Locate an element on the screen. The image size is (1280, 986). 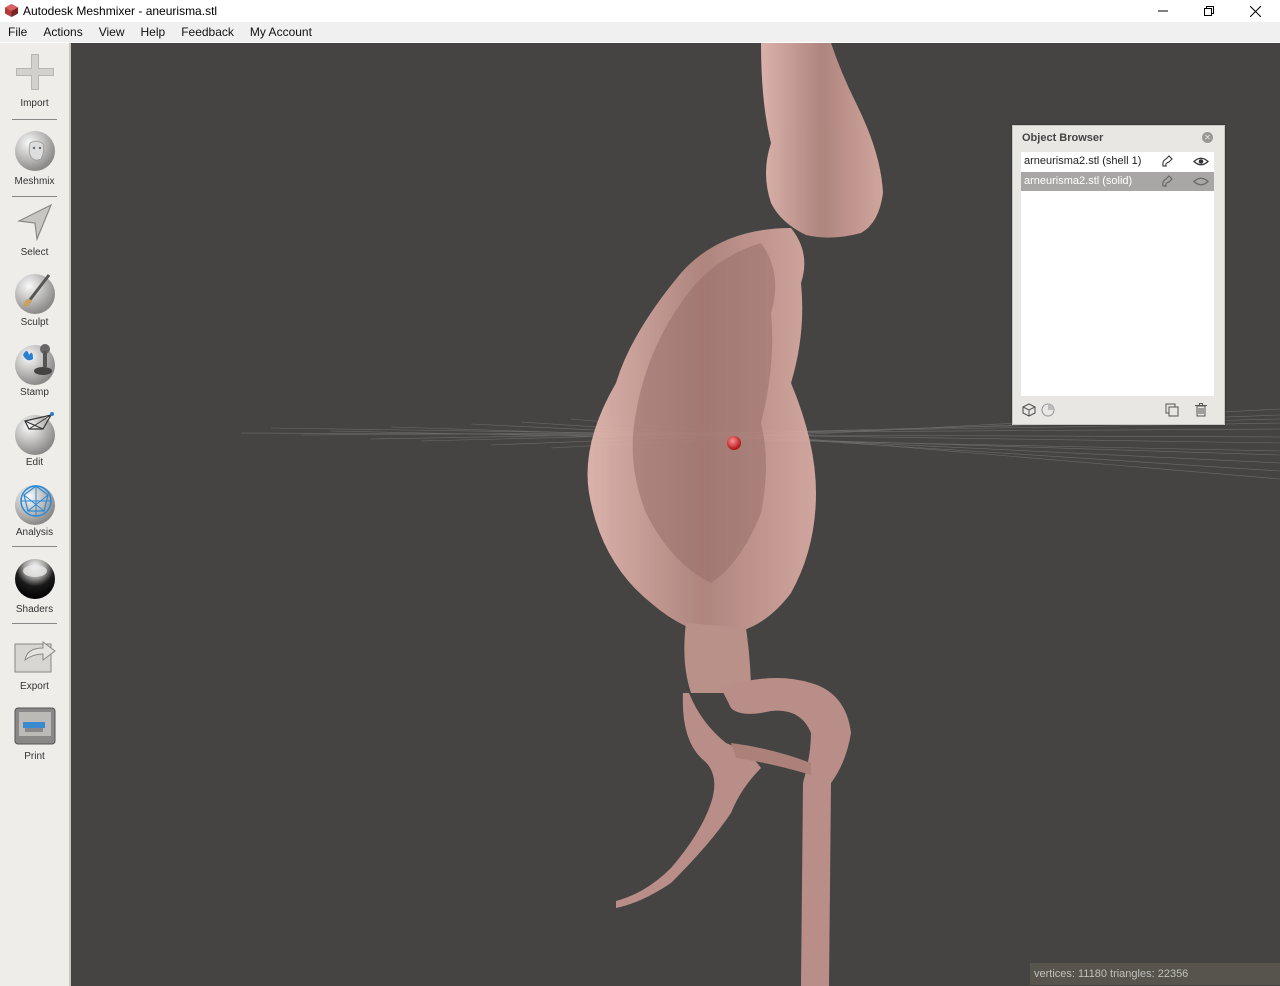
analysis-icon is located at coordinates (35, 505).